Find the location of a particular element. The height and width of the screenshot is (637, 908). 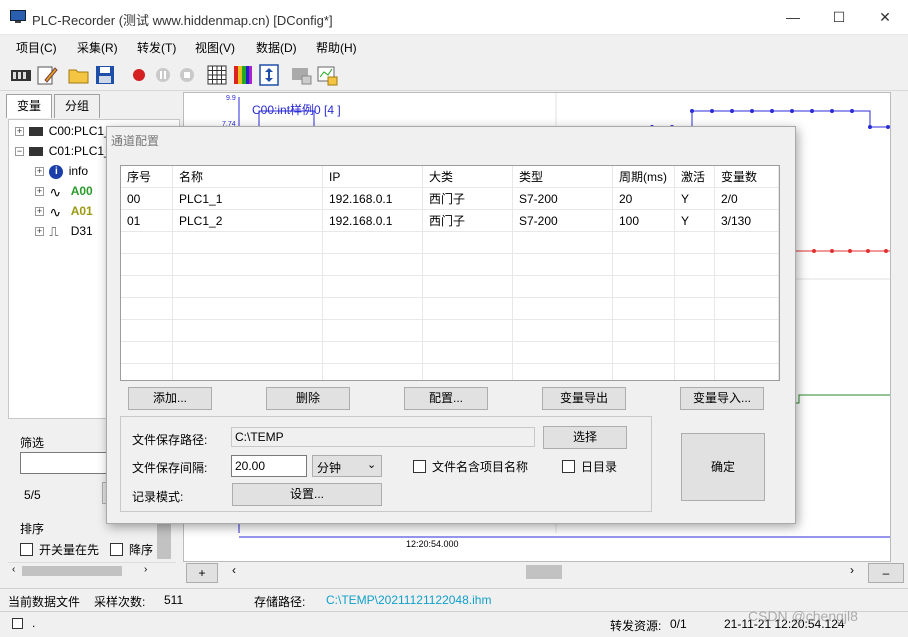

dialog-title: 通道配置 is located at coordinates (135, 141).